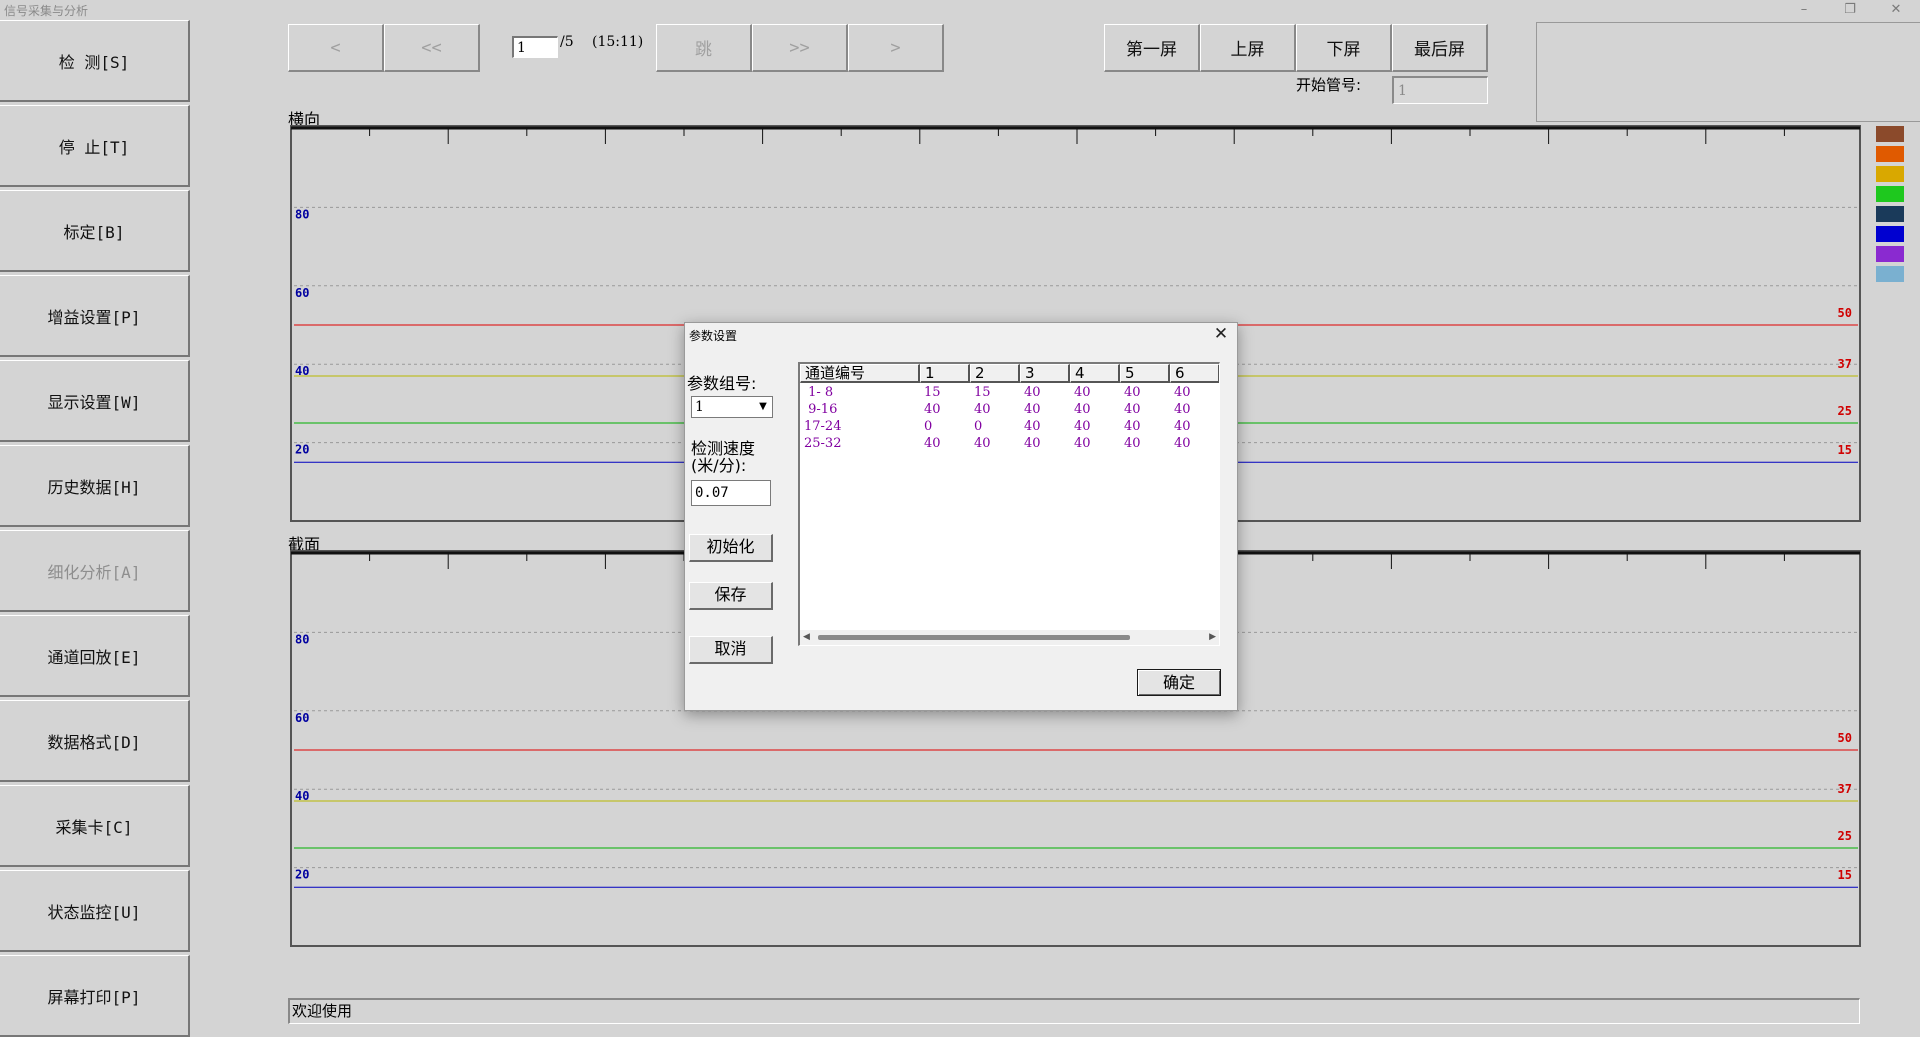 The height and width of the screenshot is (1037, 1920). I want to click on scroll-thumb, so click(974, 637).